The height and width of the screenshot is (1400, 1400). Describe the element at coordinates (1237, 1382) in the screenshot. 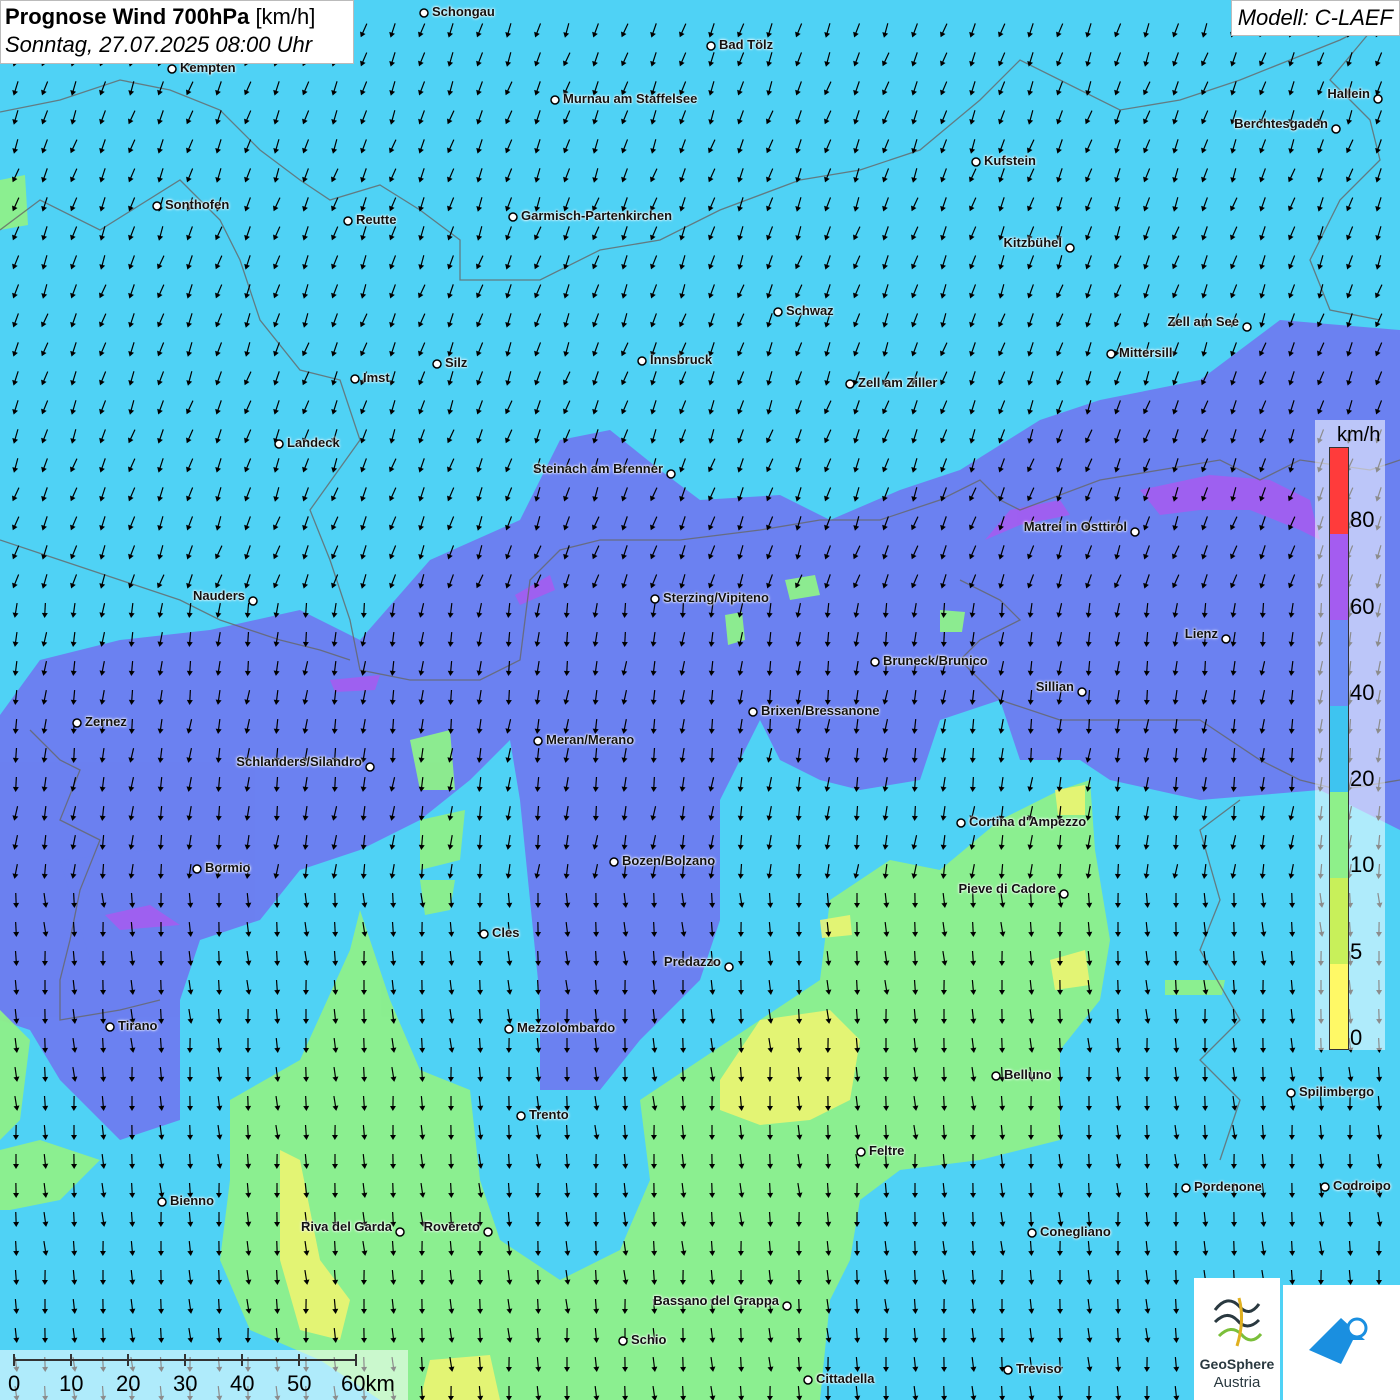

I see `geosphere-country: Austria` at that location.